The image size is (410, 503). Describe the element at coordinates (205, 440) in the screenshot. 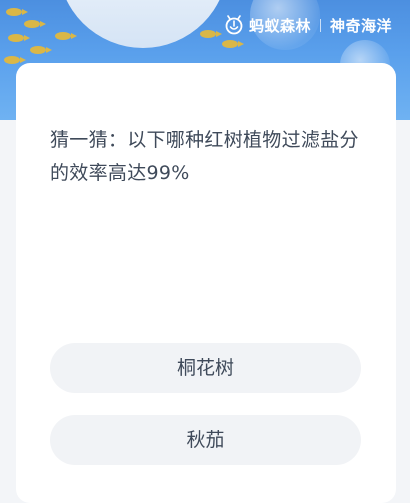

I see `answer-option-b: 秋茄` at that location.